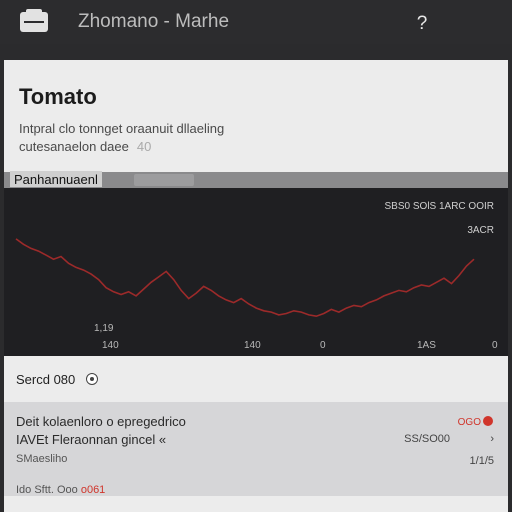 The height and width of the screenshot is (512, 512). What do you see at coordinates (323, 345) in the screenshot?
I see `x-tick-label-3: 0` at bounding box center [323, 345].